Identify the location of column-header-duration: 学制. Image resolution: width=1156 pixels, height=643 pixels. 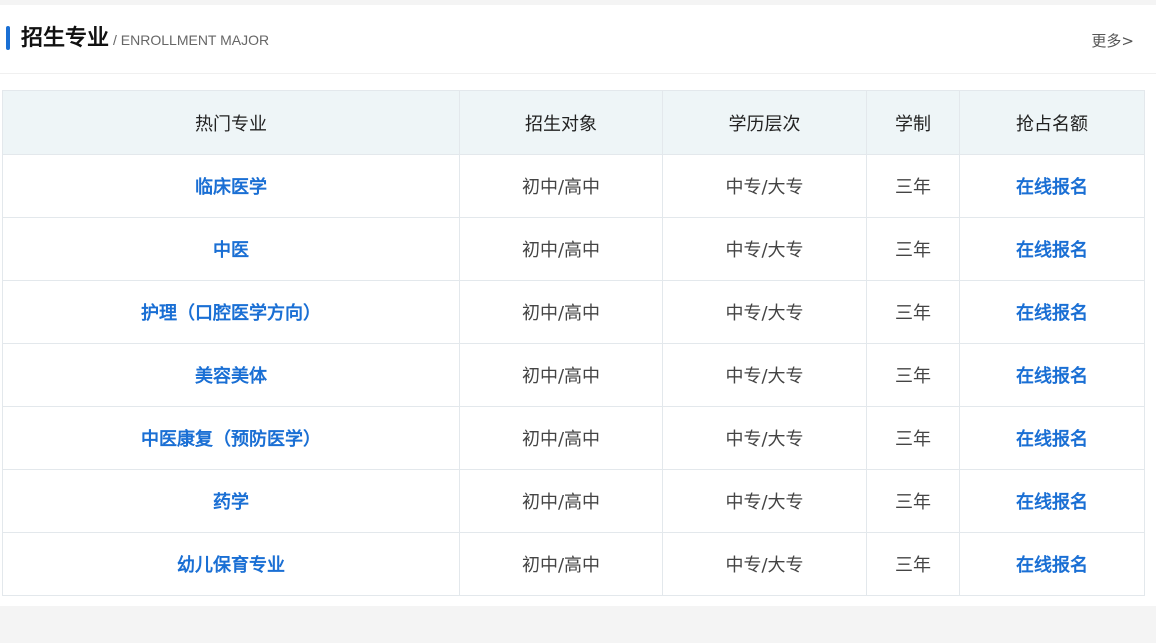
(913, 122).